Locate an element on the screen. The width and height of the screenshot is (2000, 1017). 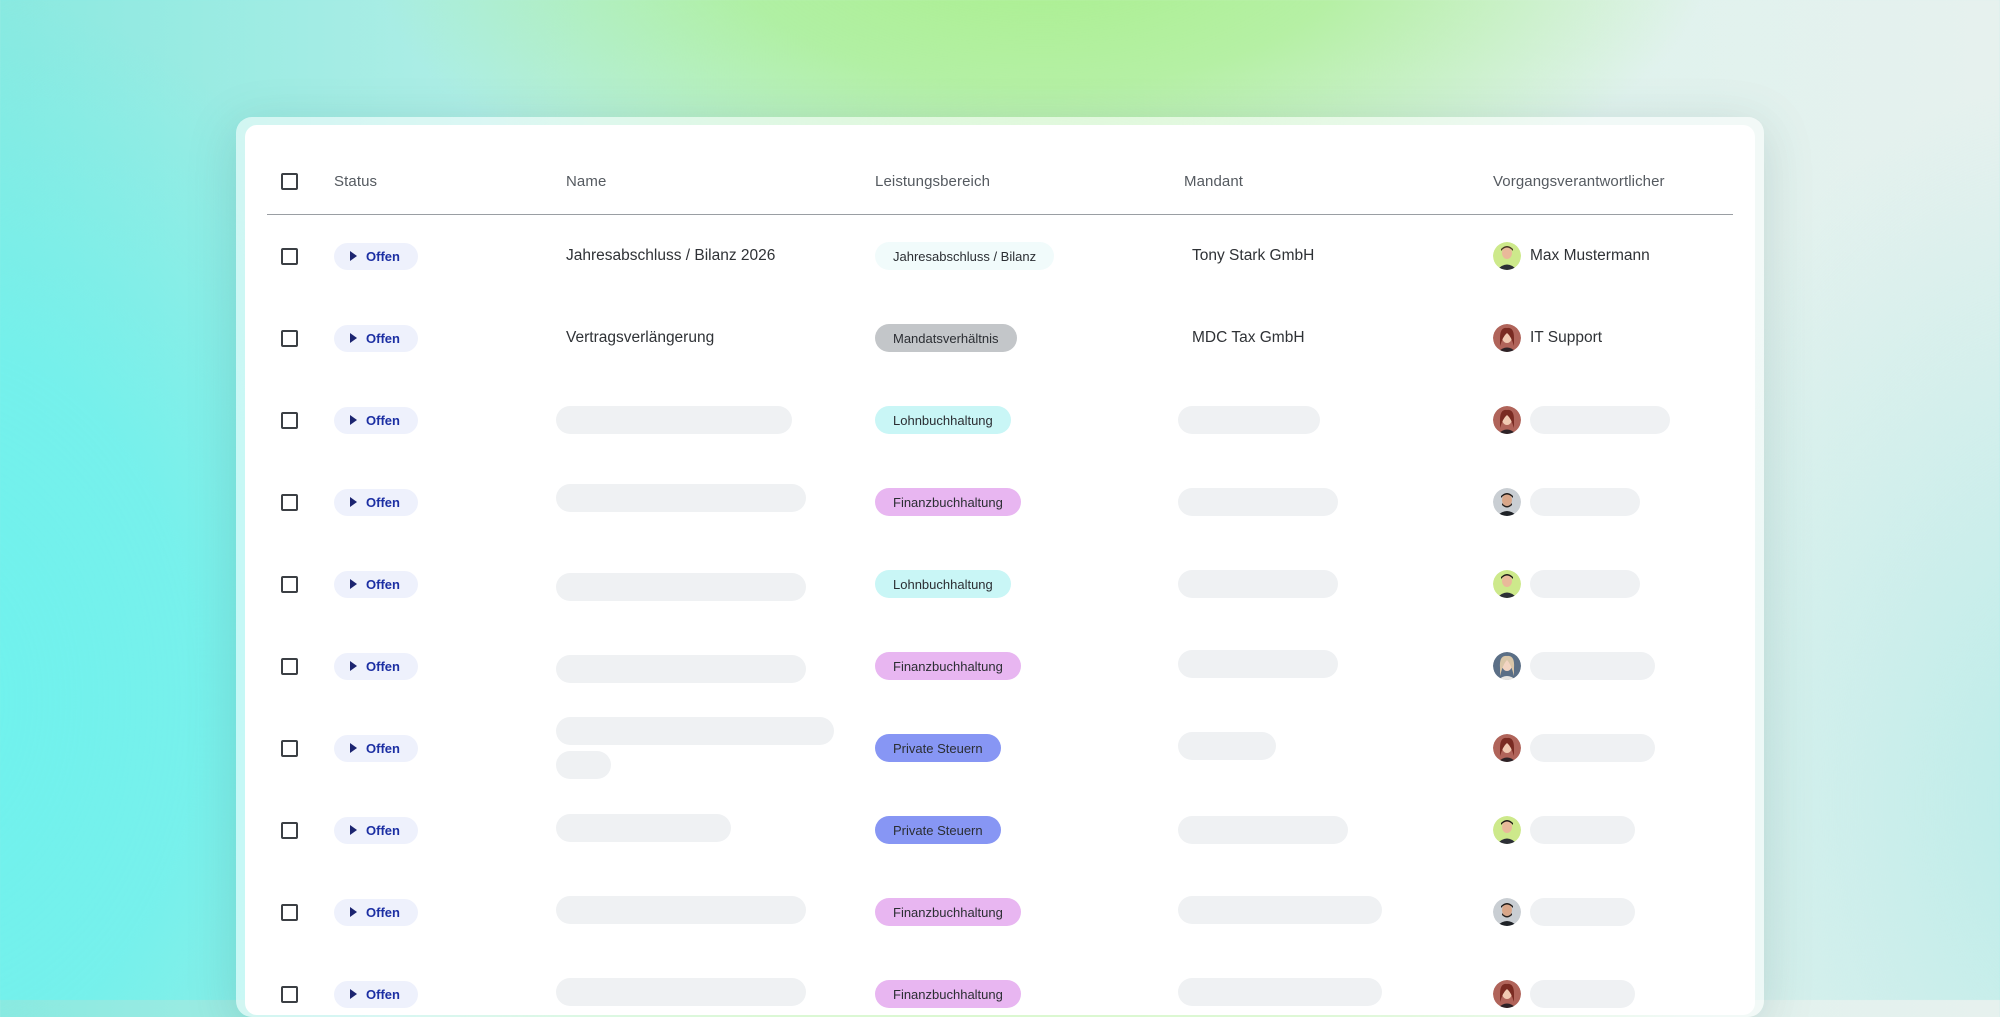
header-vorgangsverantwortlicher: Vorgangsverantwortlicher is located at coordinates (1579, 181).